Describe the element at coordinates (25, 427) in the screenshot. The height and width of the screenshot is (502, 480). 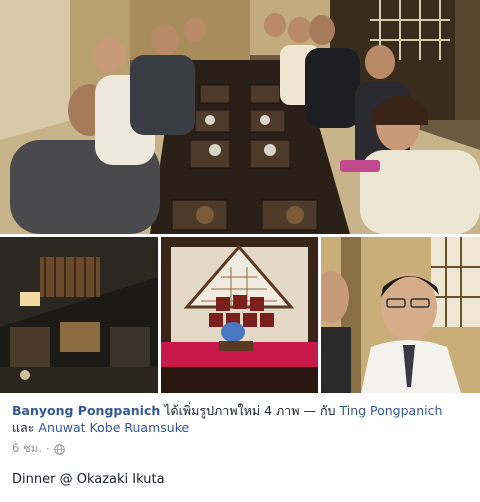
I see `caption-conjunction: และ` at that location.